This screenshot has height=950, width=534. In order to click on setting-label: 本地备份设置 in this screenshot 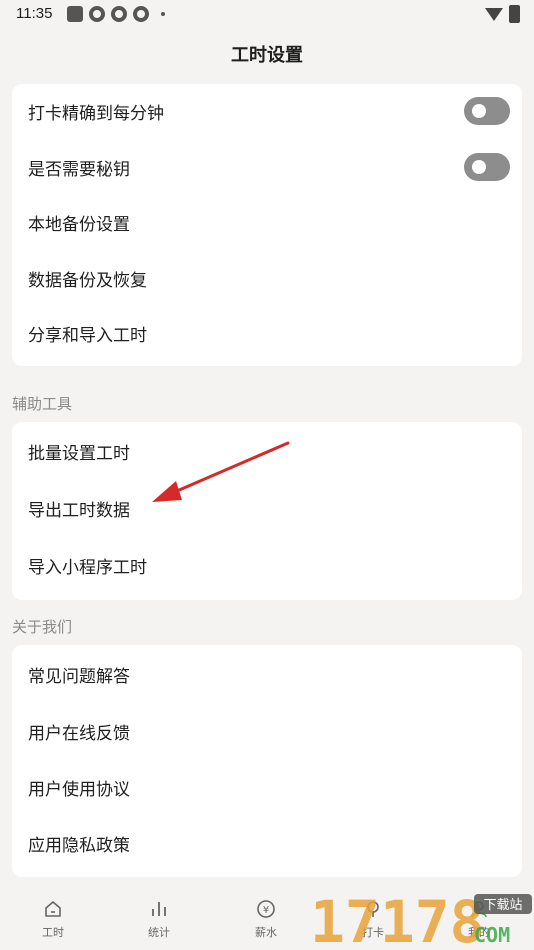, I will do `click(79, 225)`.